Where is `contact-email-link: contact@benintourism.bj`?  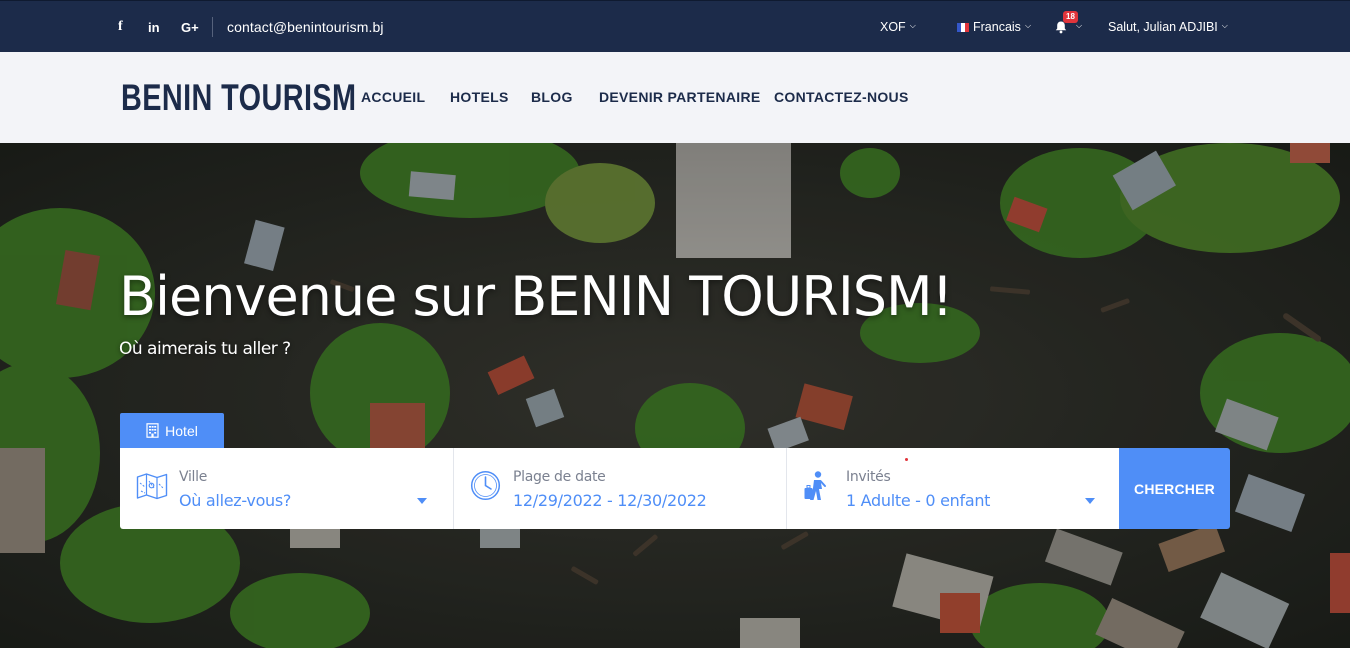
contact-email-link: contact@benintourism.bj is located at coordinates (305, 27).